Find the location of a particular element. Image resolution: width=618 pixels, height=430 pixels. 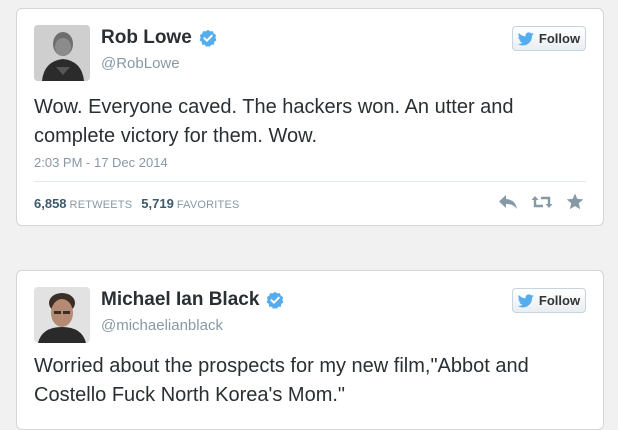

retweet-count: 6,858 is located at coordinates (50, 203).